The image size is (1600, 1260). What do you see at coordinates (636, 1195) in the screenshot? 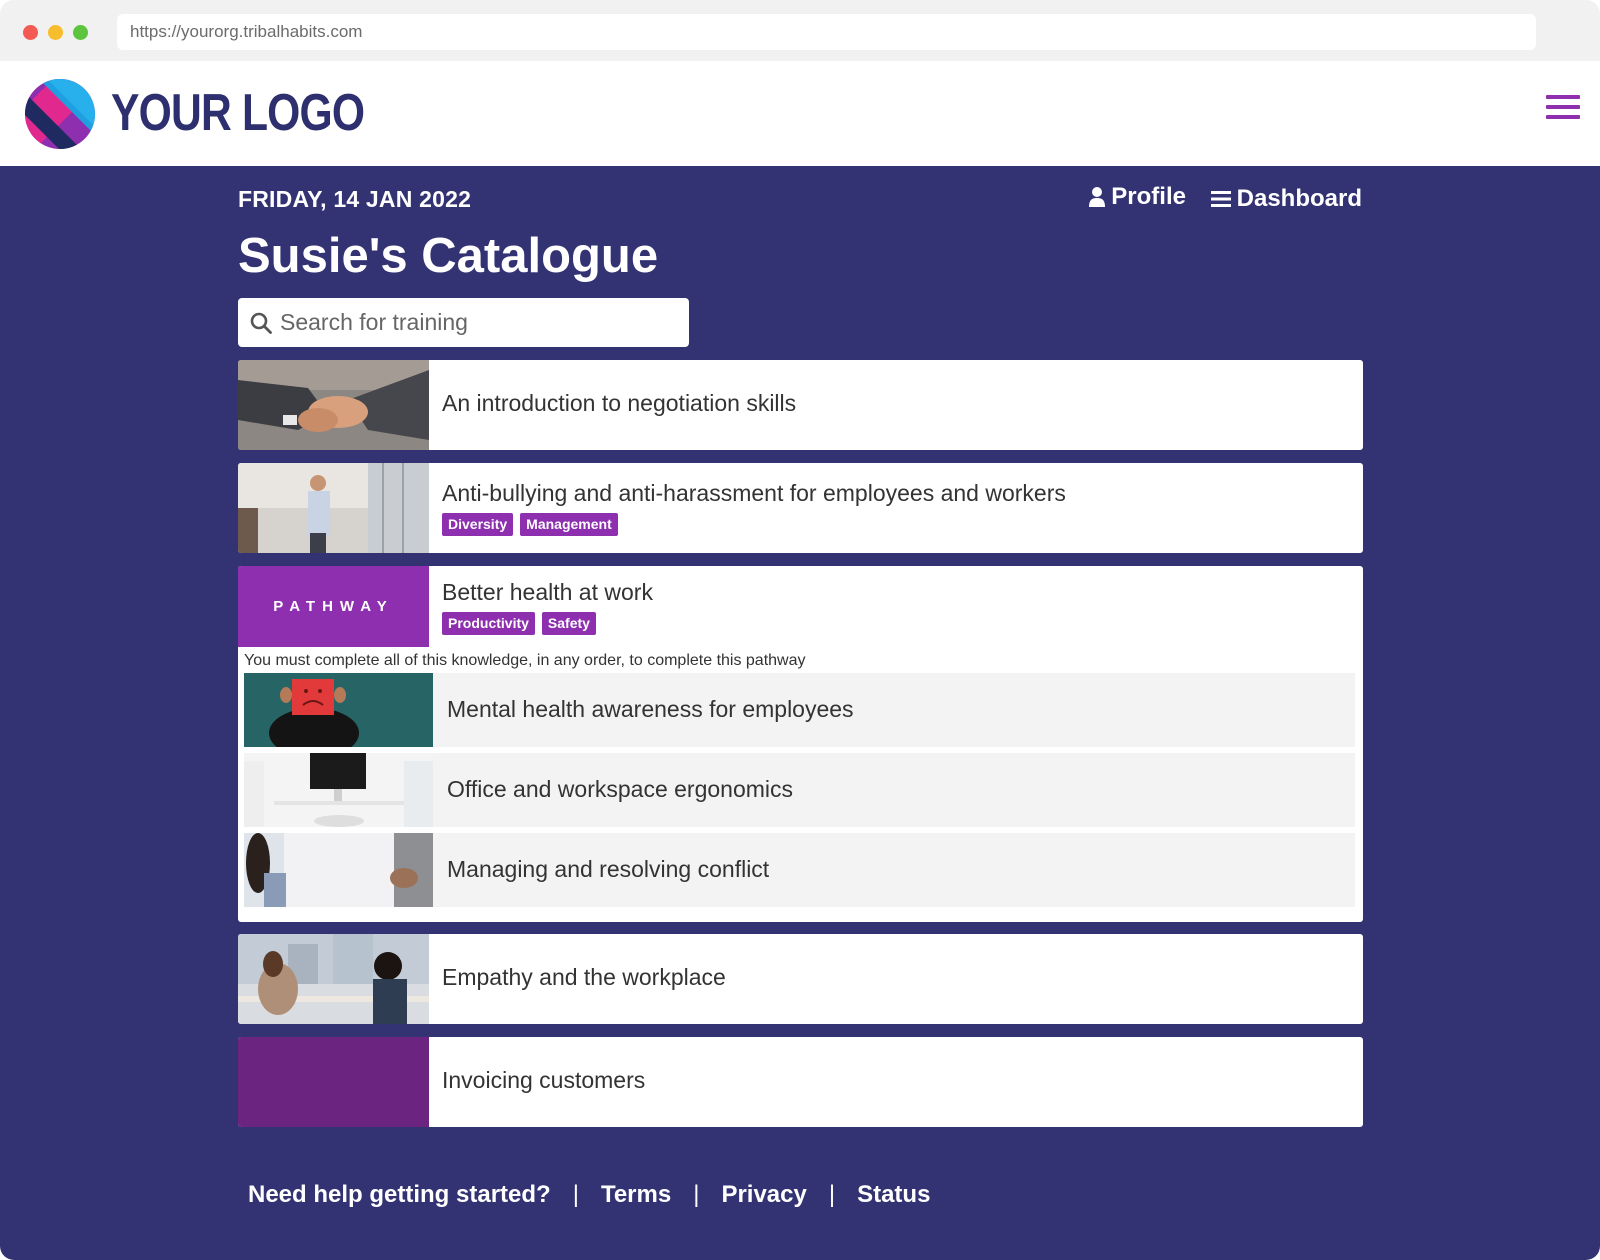
I see `terms-link: Terms` at bounding box center [636, 1195].